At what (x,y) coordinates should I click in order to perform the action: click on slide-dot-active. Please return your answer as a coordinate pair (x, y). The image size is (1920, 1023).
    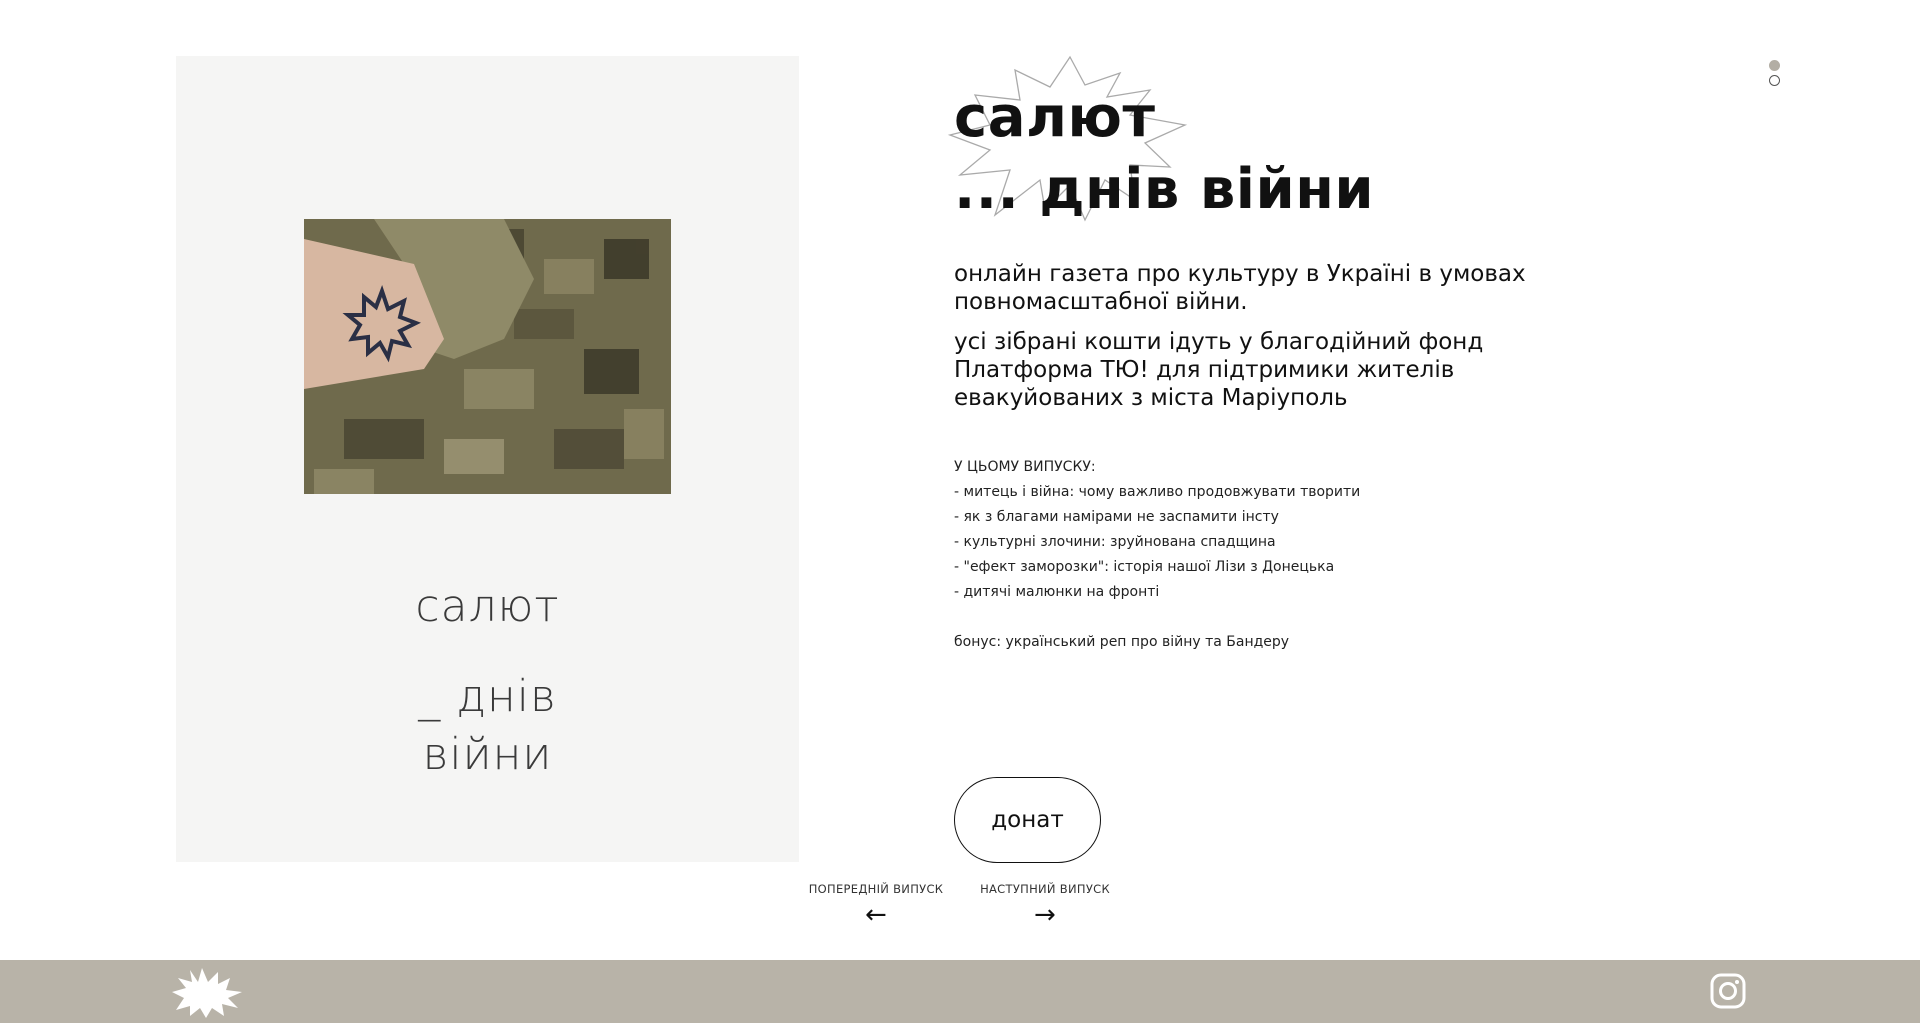
    Looking at the image, I should click on (1774, 65).